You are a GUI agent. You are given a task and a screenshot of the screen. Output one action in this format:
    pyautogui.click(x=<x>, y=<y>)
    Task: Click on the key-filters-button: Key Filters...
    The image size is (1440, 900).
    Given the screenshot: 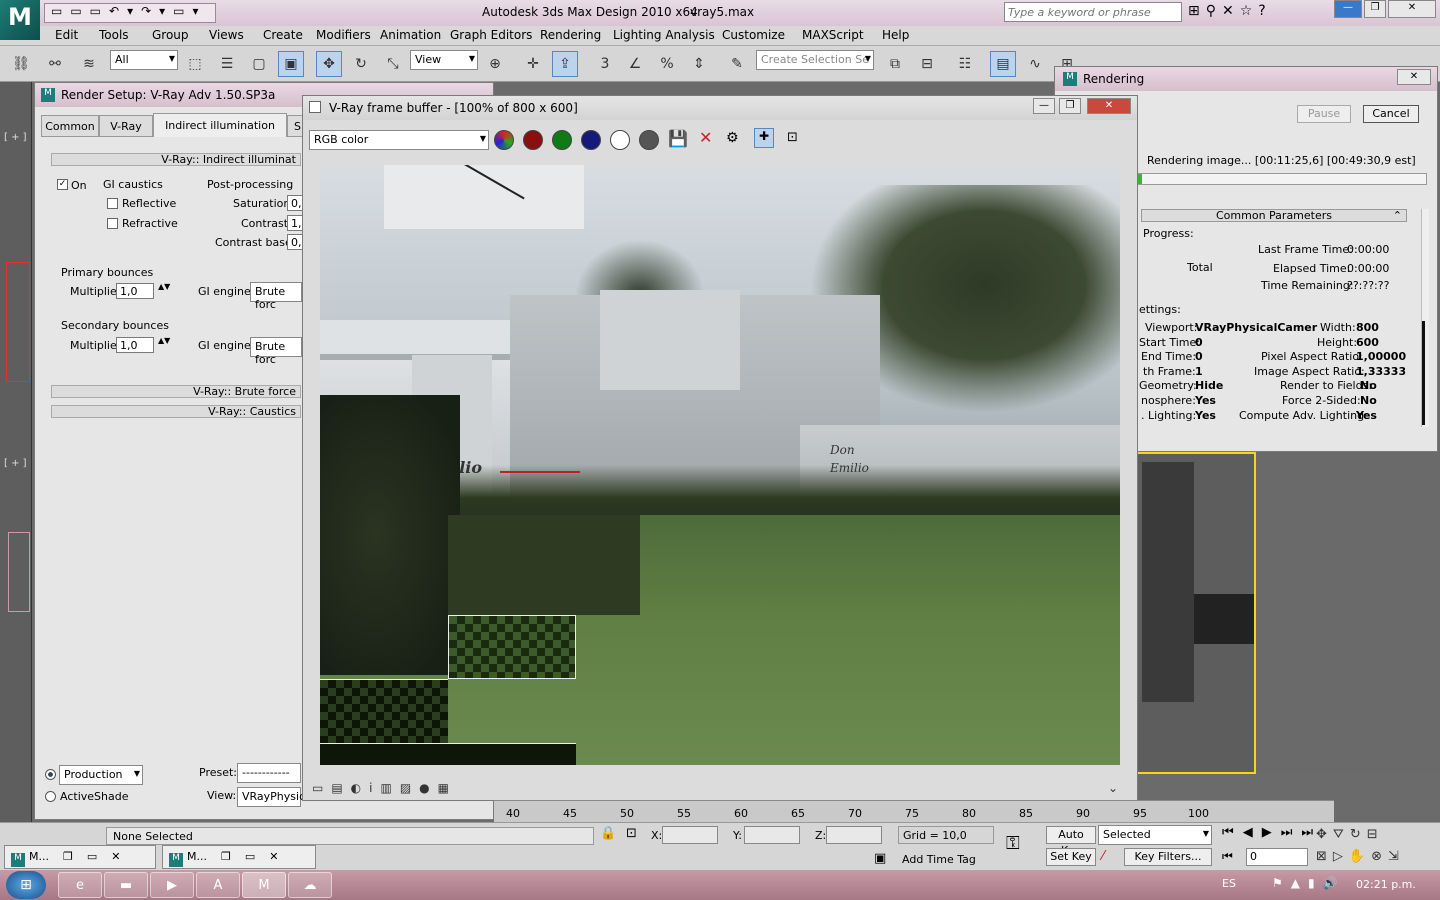 What is the action you would take?
    pyautogui.click(x=1168, y=857)
    